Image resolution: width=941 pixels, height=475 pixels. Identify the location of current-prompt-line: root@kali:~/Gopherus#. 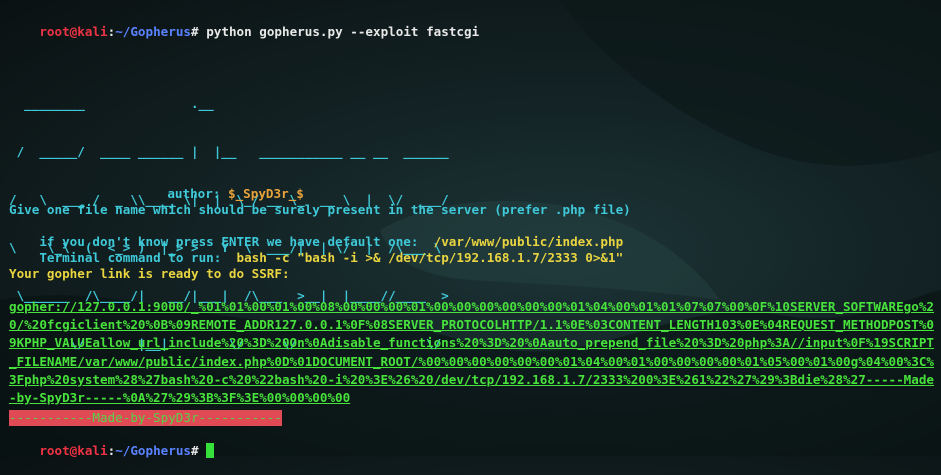
(112, 451).